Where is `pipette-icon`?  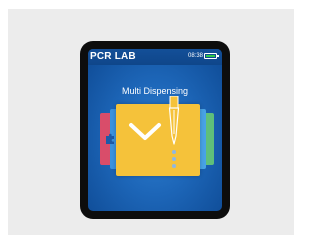
pipette-icon is located at coordinates (174, 120).